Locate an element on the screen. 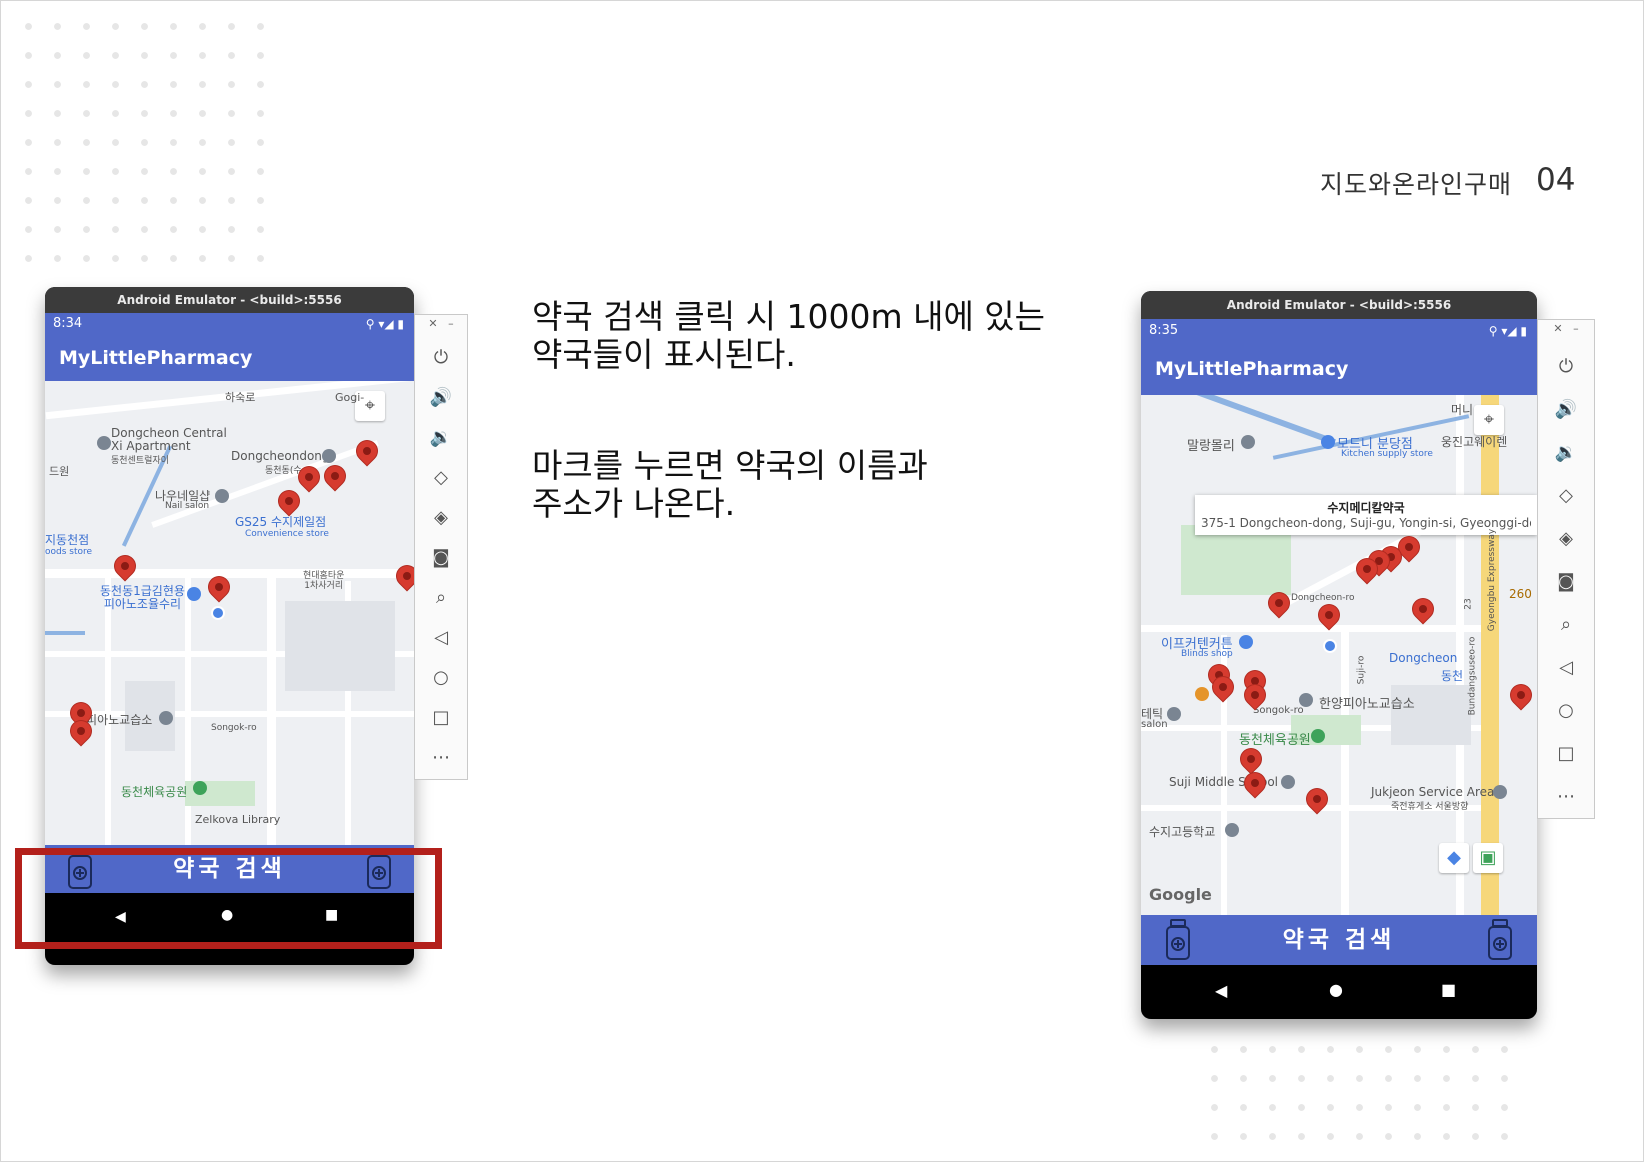 This screenshot has width=1644, height=1162. open-maps-button: ▣ is located at coordinates (1488, 858).